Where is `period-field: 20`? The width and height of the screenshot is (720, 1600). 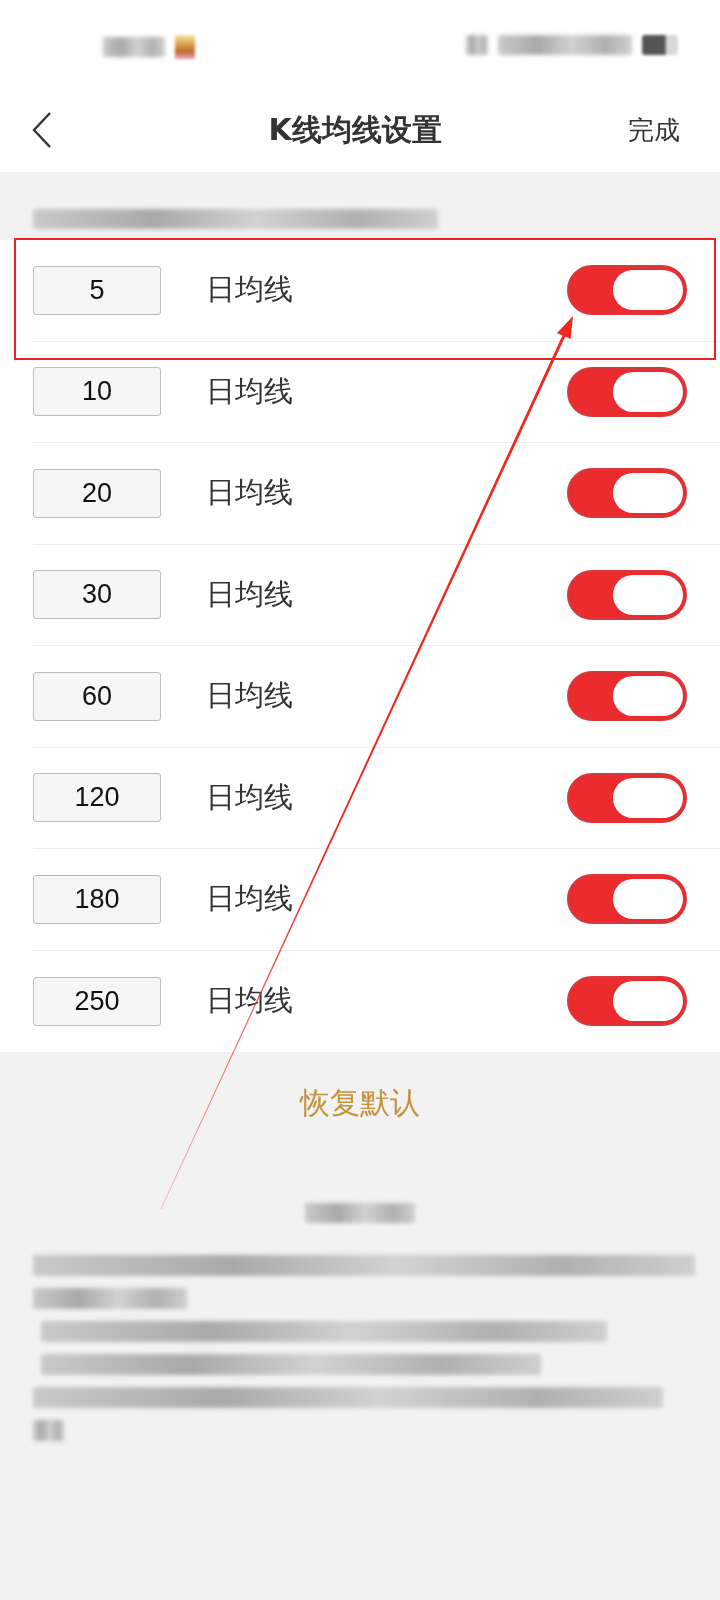
period-field: 20 is located at coordinates (97, 493).